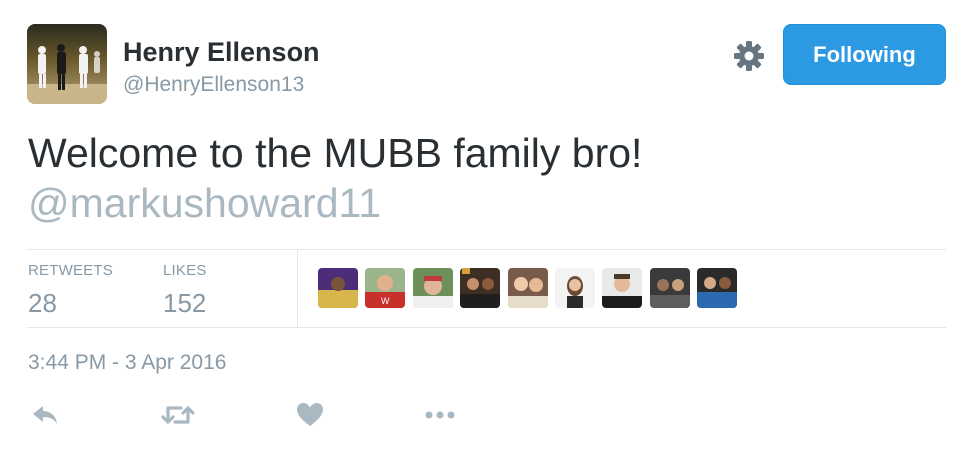  I want to click on likes-label: LIKES, so click(185, 270).